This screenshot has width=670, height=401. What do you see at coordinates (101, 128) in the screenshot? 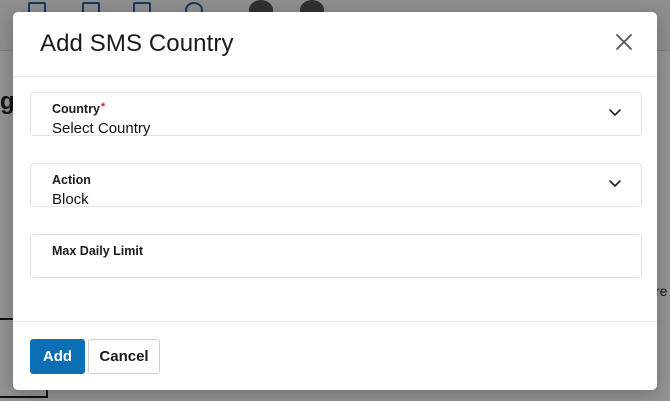
I see `country-value: Select Country` at bounding box center [101, 128].